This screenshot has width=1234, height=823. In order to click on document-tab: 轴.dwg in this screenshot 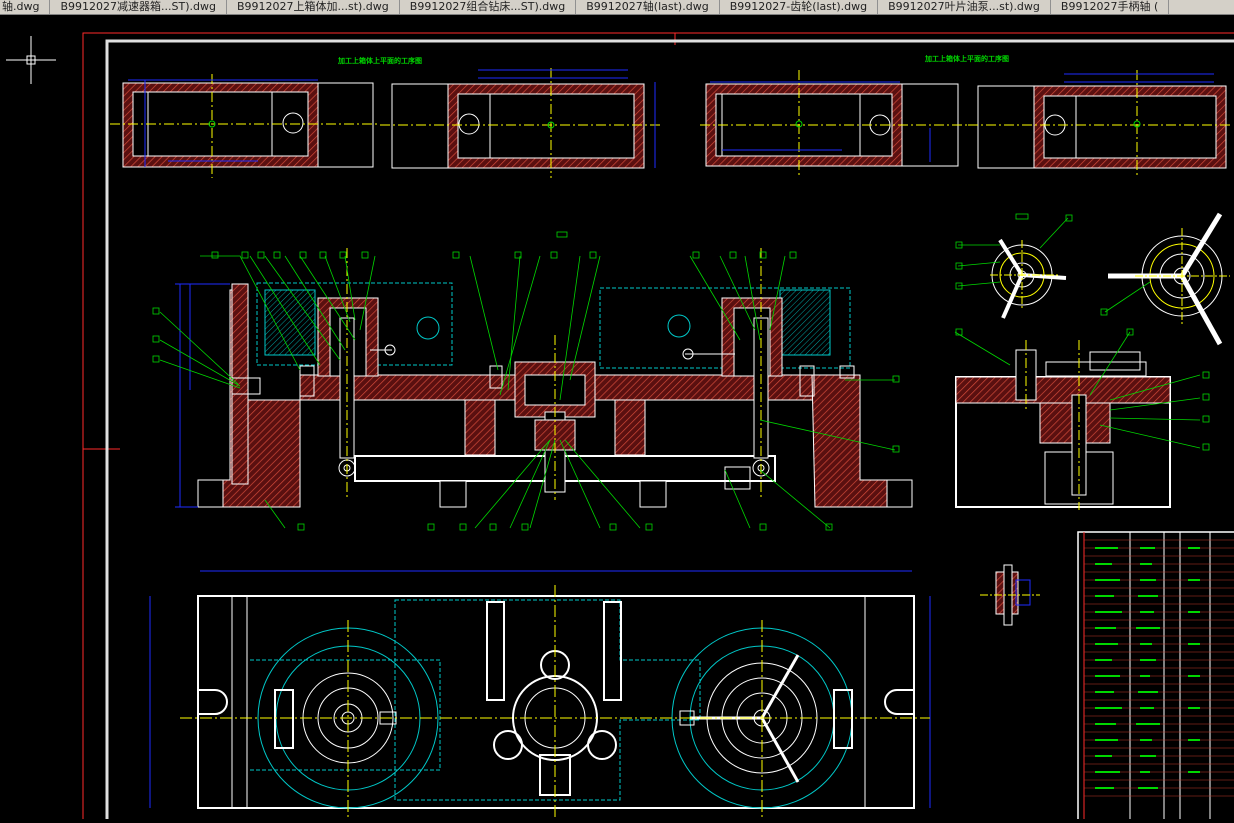, I will do `click(25, 7)`.